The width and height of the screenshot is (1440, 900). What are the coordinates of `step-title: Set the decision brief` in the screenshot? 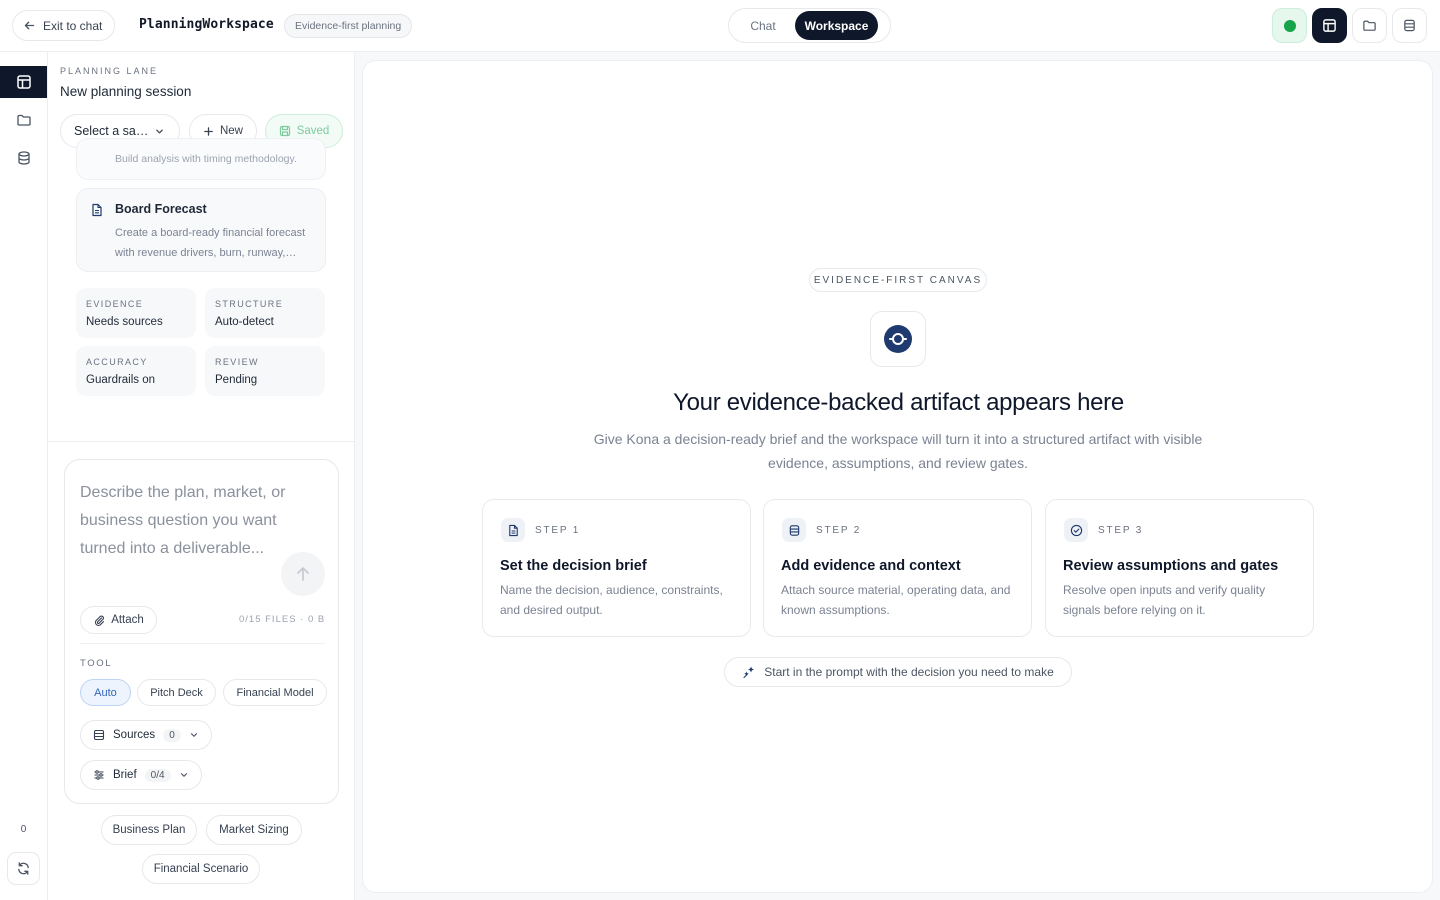 It's located at (573, 566).